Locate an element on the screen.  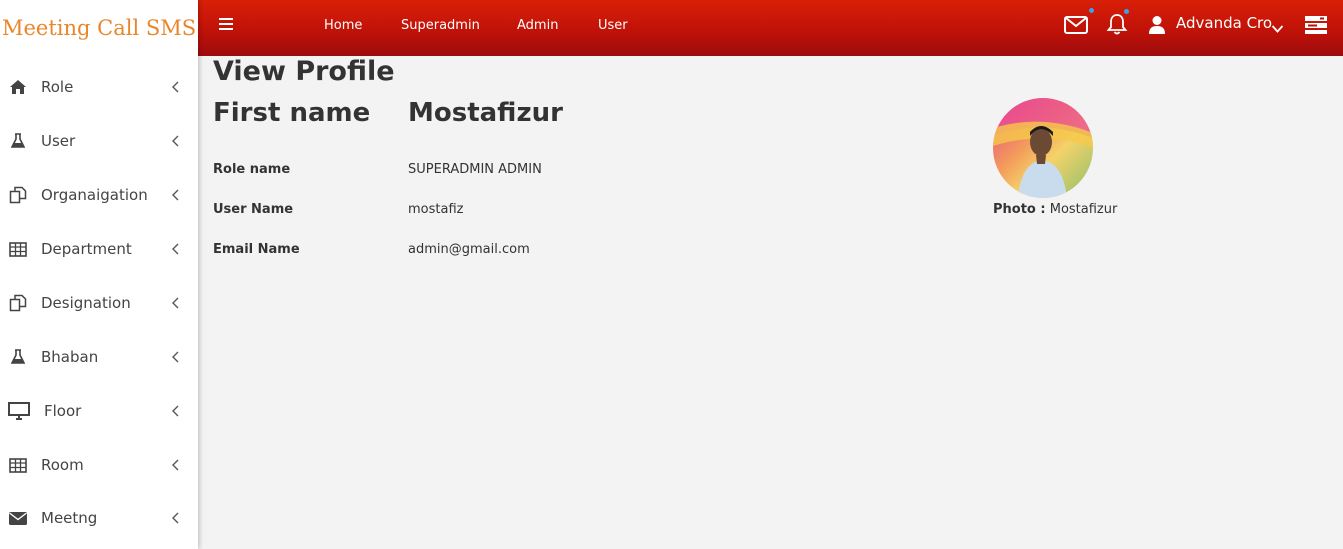
sidebar: Meeting Call SMS Role User Organaigation is located at coordinates (99, 274).